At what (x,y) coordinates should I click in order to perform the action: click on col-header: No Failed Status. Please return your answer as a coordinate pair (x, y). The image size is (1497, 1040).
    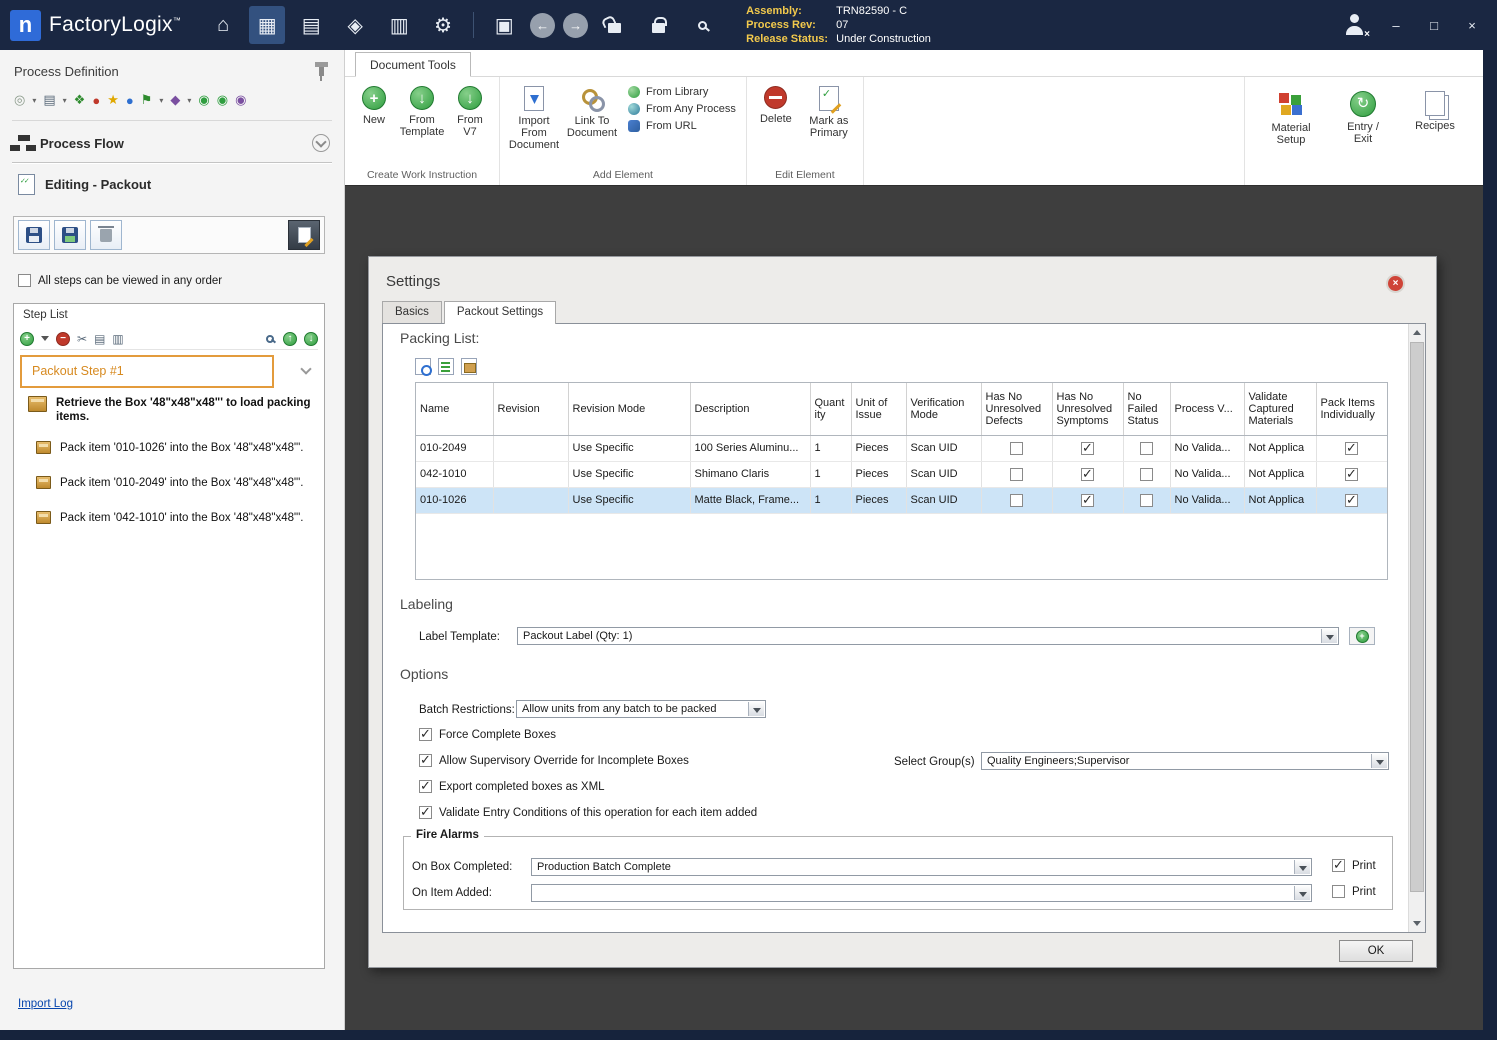
    Looking at the image, I should click on (1147, 409).